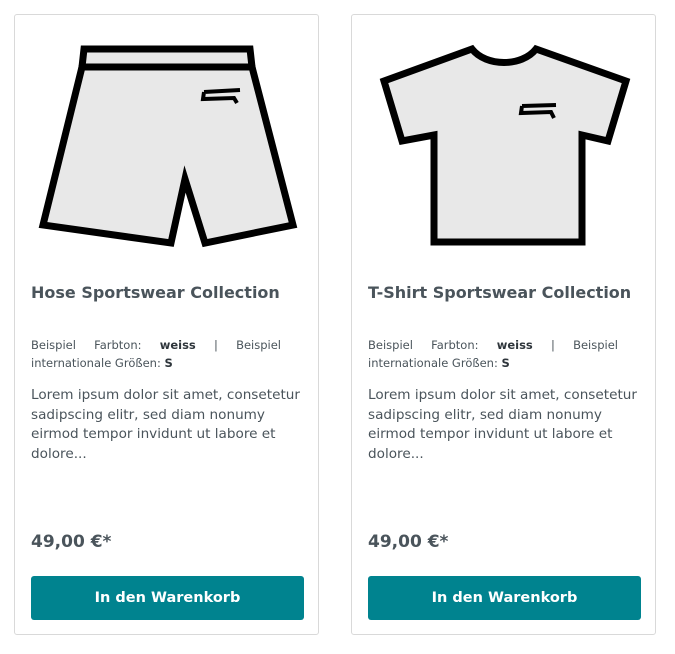  I want to click on product-title: Hose Sportswear Collection, so click(167, 292).